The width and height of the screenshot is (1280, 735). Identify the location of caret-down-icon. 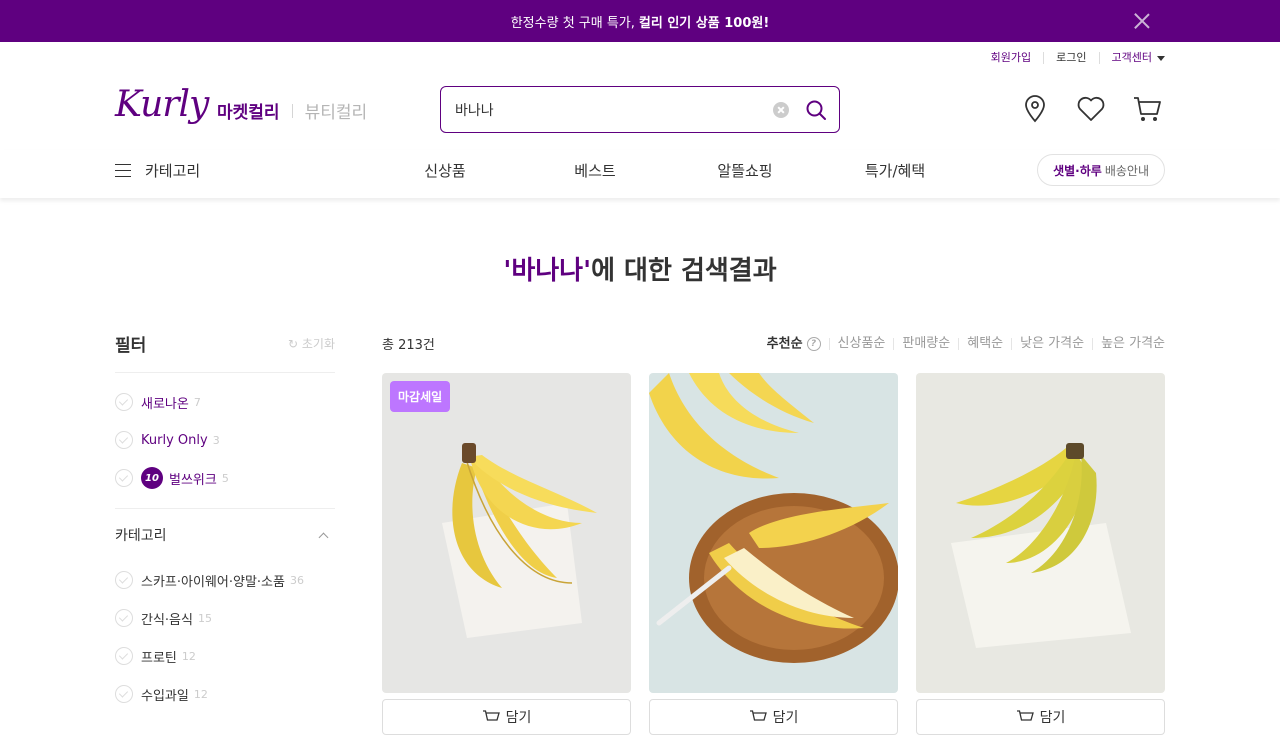
(1161, 58).